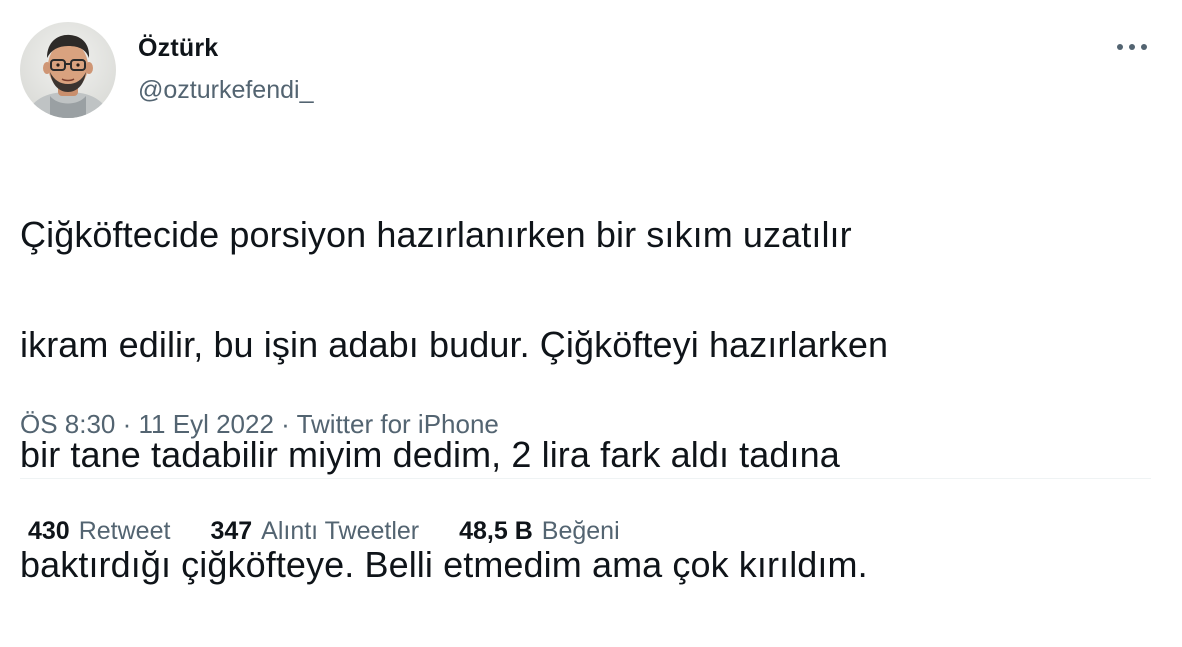 The image size is (1182, 647). Describe the element at coordinates (49, 531) in the screenshot. I see `retweets-count: 430` at that location.